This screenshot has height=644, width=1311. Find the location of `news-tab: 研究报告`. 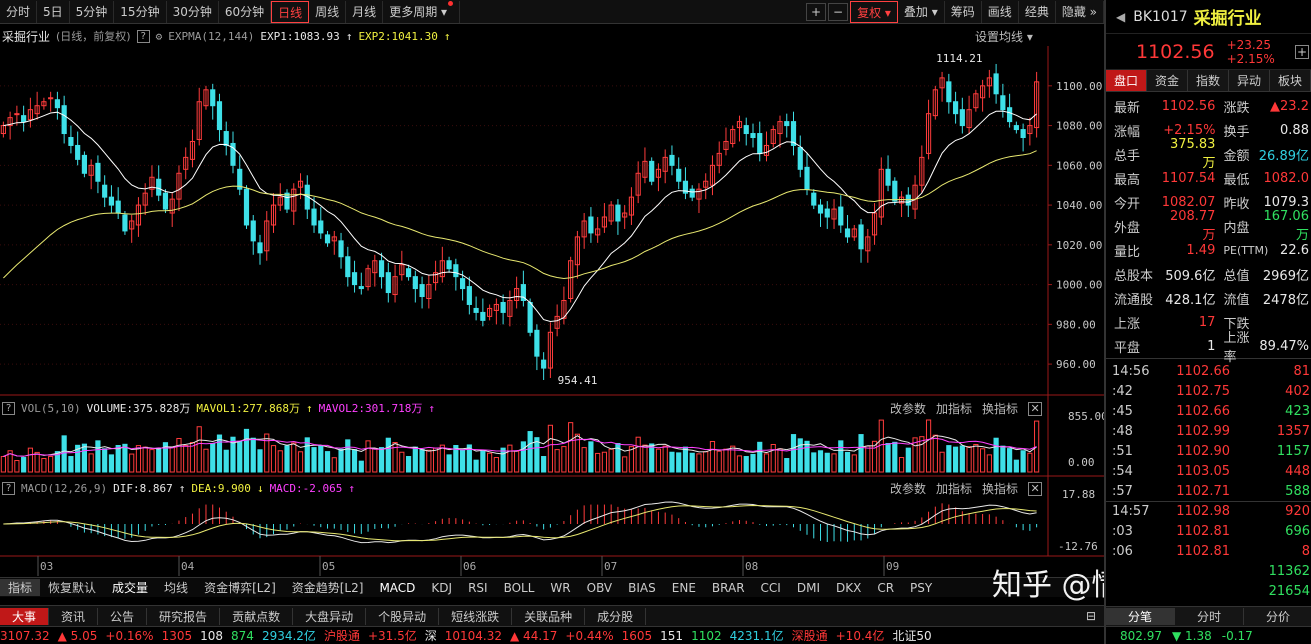

news-tab: 研究报告 is located at coordinates (184, 616).